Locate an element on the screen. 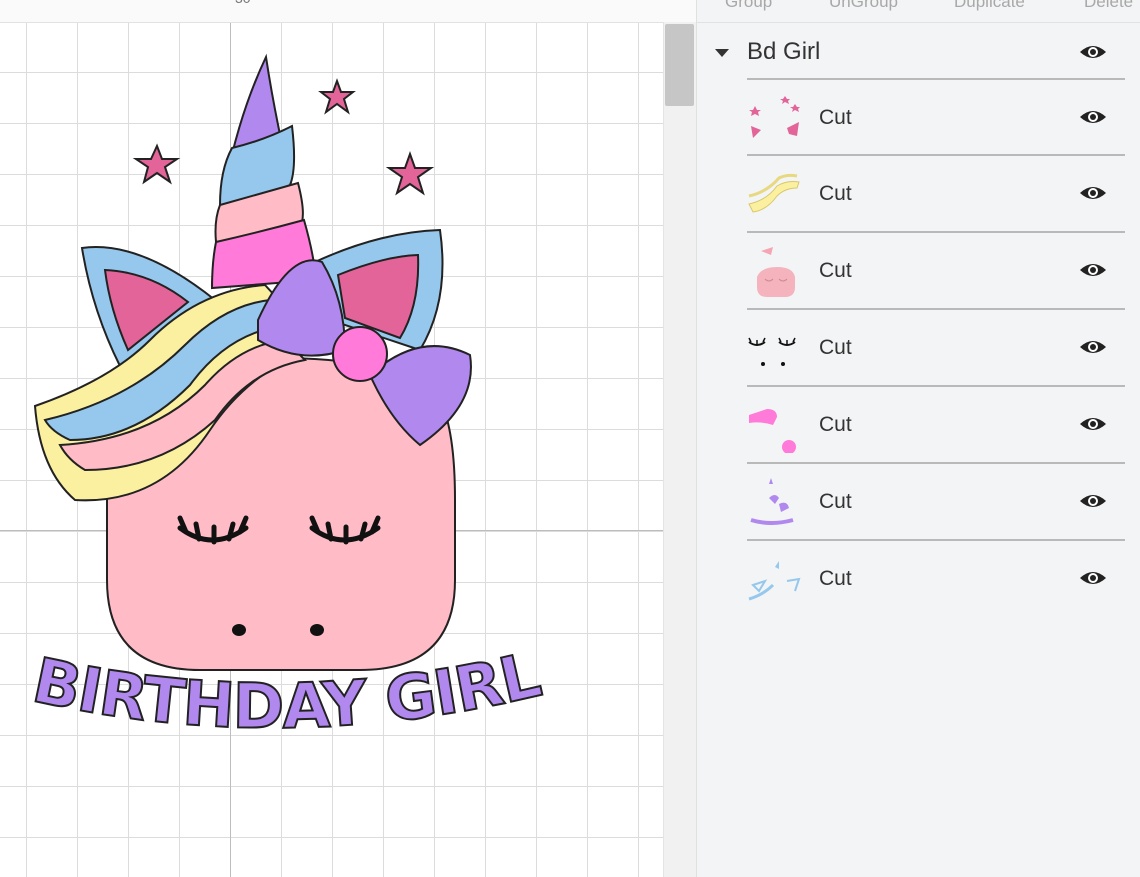 This screenshot has width=1140, height=877. star-left is located at coordinates (156, 164).